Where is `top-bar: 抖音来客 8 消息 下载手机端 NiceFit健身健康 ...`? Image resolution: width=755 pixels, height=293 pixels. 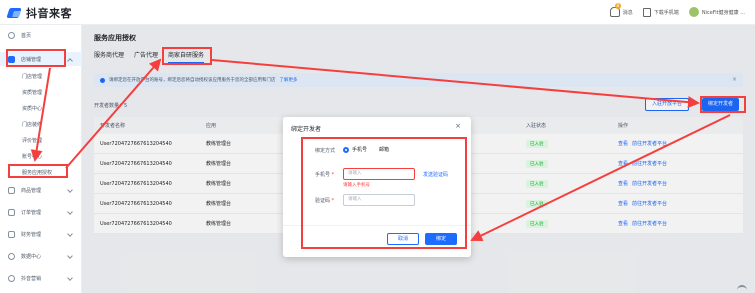
top-bar: 抖音来客 8 消息 下载手机端 NiceFit健身健康 ... is located at coordinates (377, 12).